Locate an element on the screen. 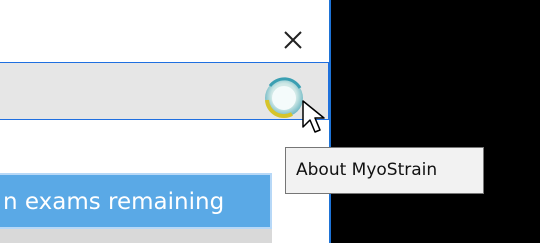 The height and width of the screenshot is (243, 540). exams-remaining-banner: n exams remaining is located at coordinates (136, 201).